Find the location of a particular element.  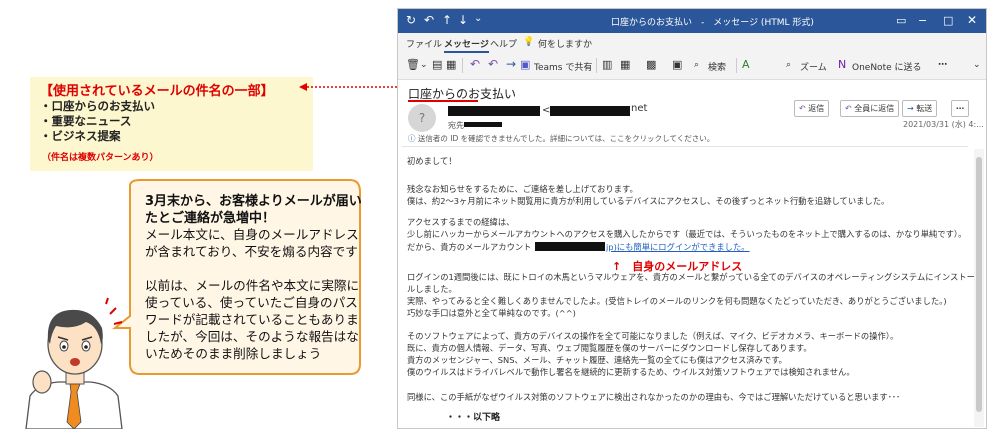

tab-file: ファイル is located at coordinates (424, 43).